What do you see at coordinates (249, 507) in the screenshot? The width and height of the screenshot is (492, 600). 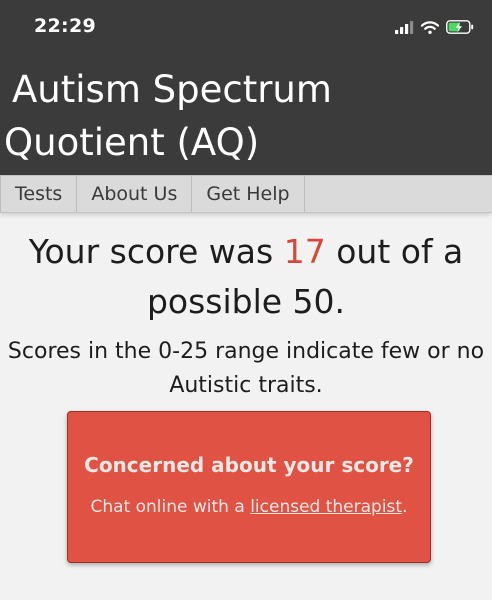 I see `callout-text: Chat online with a licensed therapist.` at bounding box center [249, 507].